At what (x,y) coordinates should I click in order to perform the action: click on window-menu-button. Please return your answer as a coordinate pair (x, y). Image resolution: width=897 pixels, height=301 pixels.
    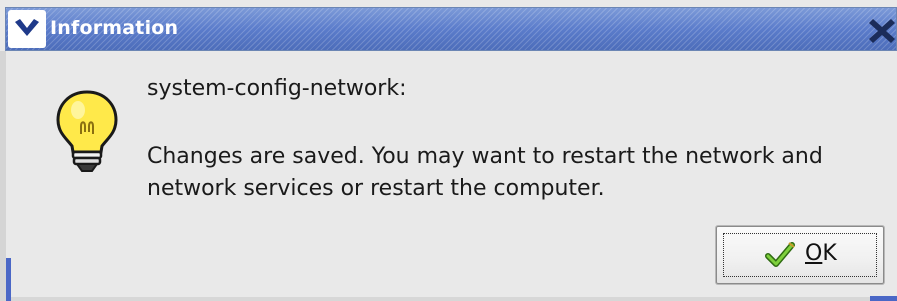
    Looking at the image, I should click on (27, 29).